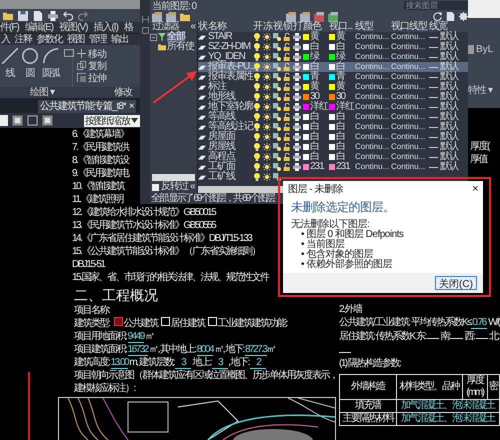  I want to click on tree-item: 所有使, so click(180, 47).